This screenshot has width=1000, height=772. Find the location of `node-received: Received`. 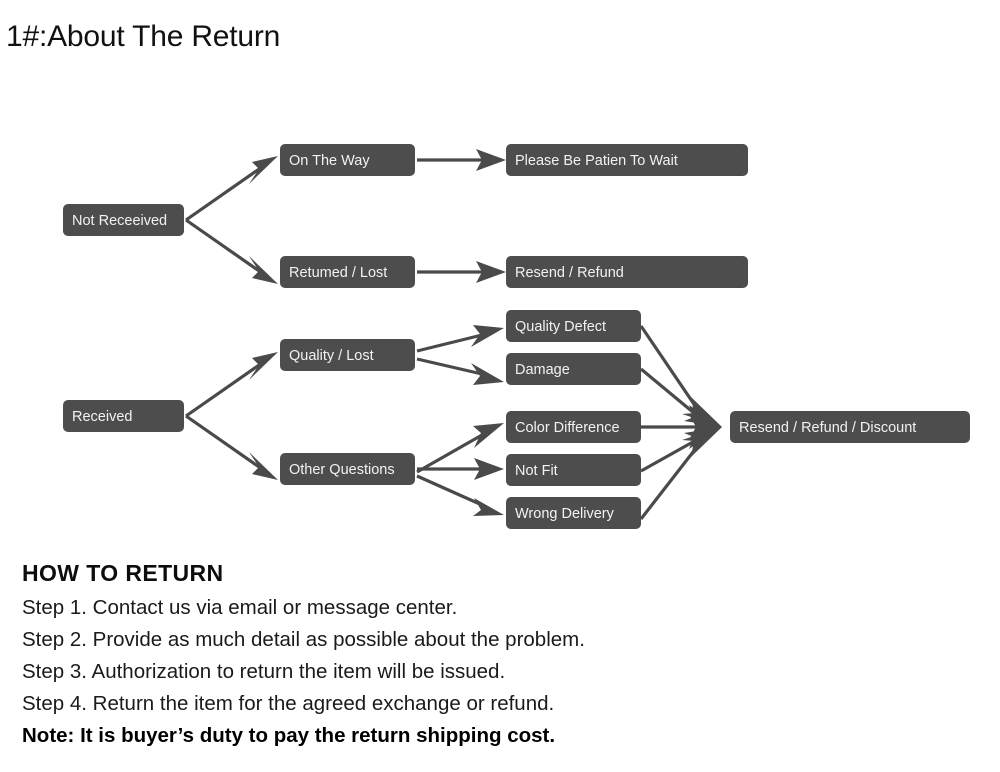

node-received: Received is located at coordinates (123, 416).